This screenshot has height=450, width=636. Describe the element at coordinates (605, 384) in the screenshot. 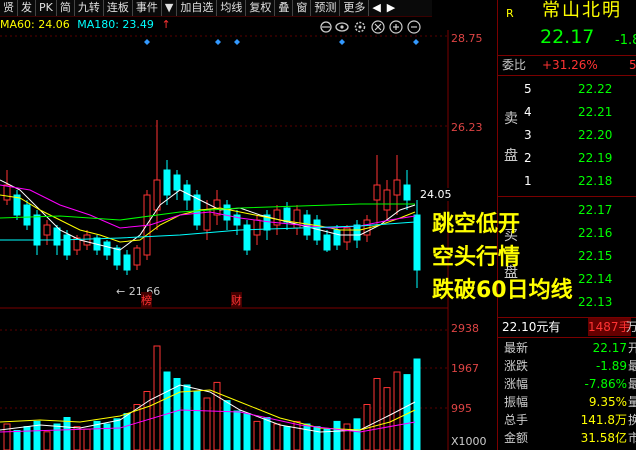

I see `stat-value: -7.86%` at that location.